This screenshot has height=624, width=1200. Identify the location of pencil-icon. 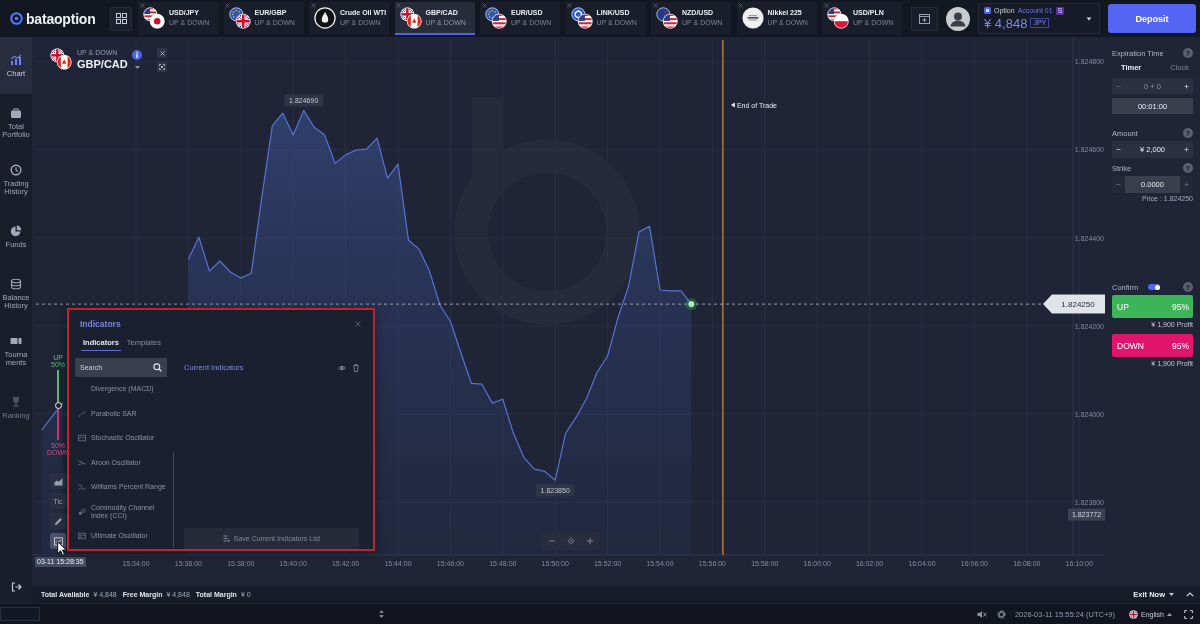
(58, 521).